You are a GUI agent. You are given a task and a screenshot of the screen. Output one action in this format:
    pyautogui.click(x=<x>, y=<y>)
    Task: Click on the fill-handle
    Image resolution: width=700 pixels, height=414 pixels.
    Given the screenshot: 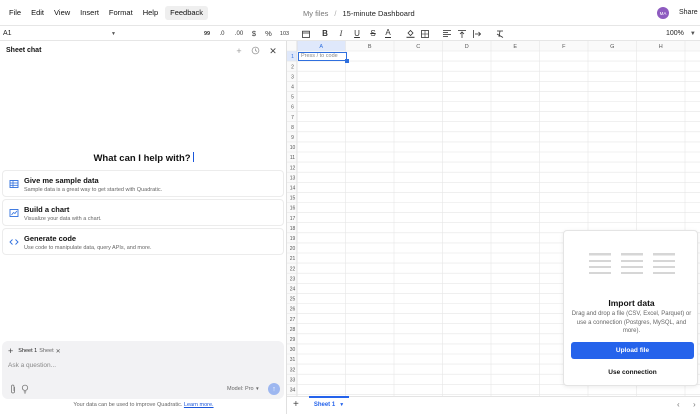 What is the action you would take?
    pyautogui.click(x=347, y=61)
    